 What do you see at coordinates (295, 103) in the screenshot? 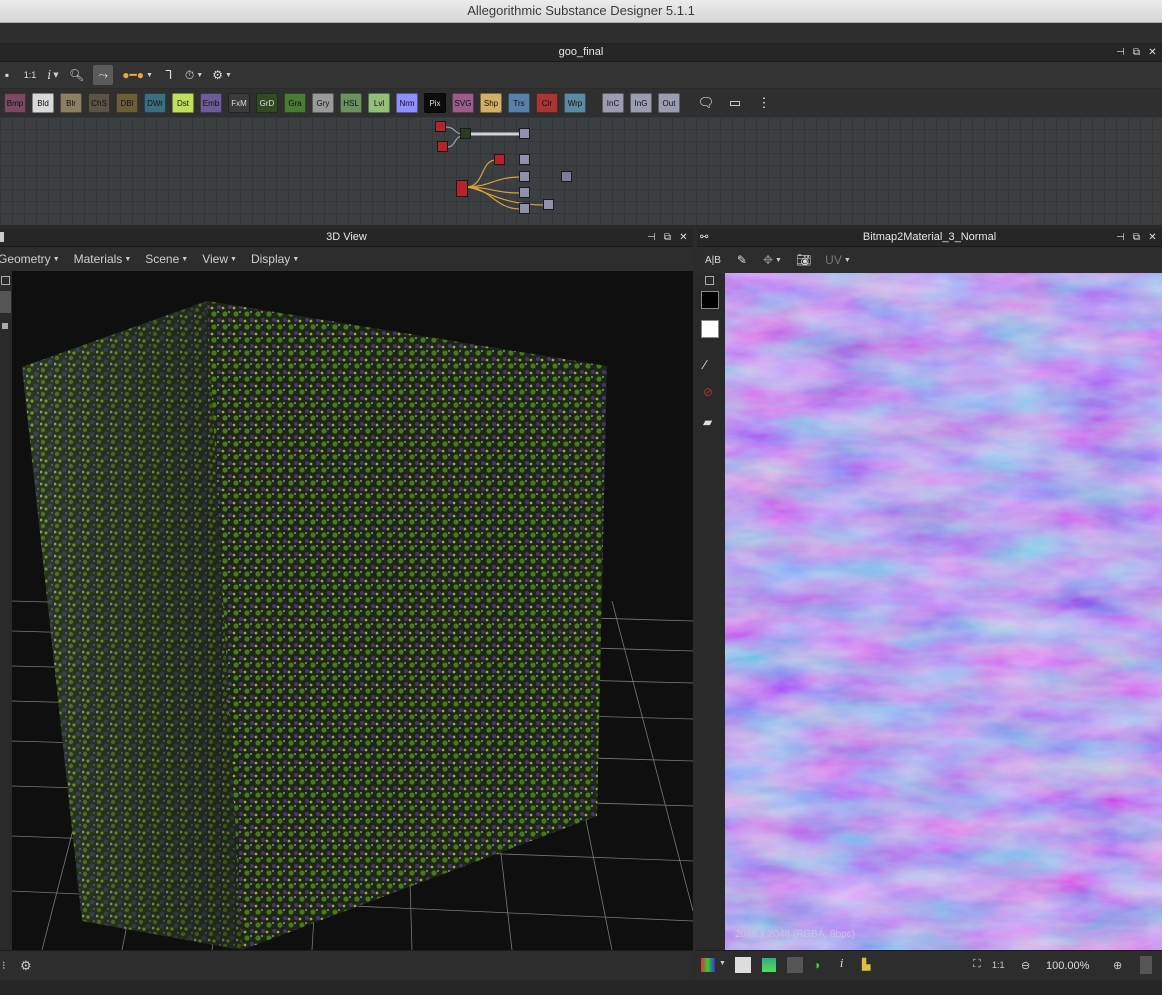
I see `node-button-gra: Gra` at bounding box center [295, 103].